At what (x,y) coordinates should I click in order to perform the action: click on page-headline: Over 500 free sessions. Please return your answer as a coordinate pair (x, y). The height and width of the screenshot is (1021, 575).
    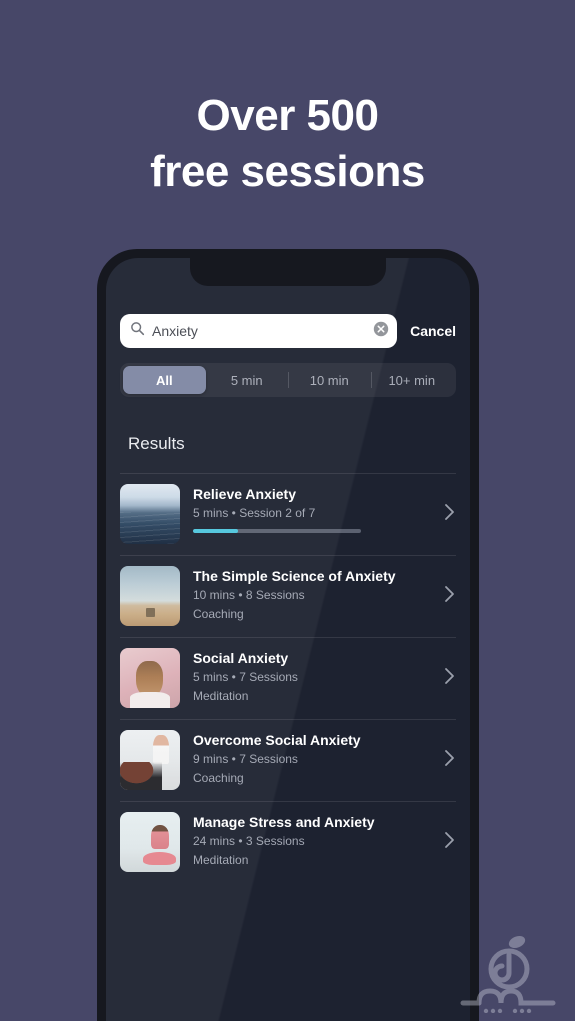
    Looking at the image, I should click on (287, 144).